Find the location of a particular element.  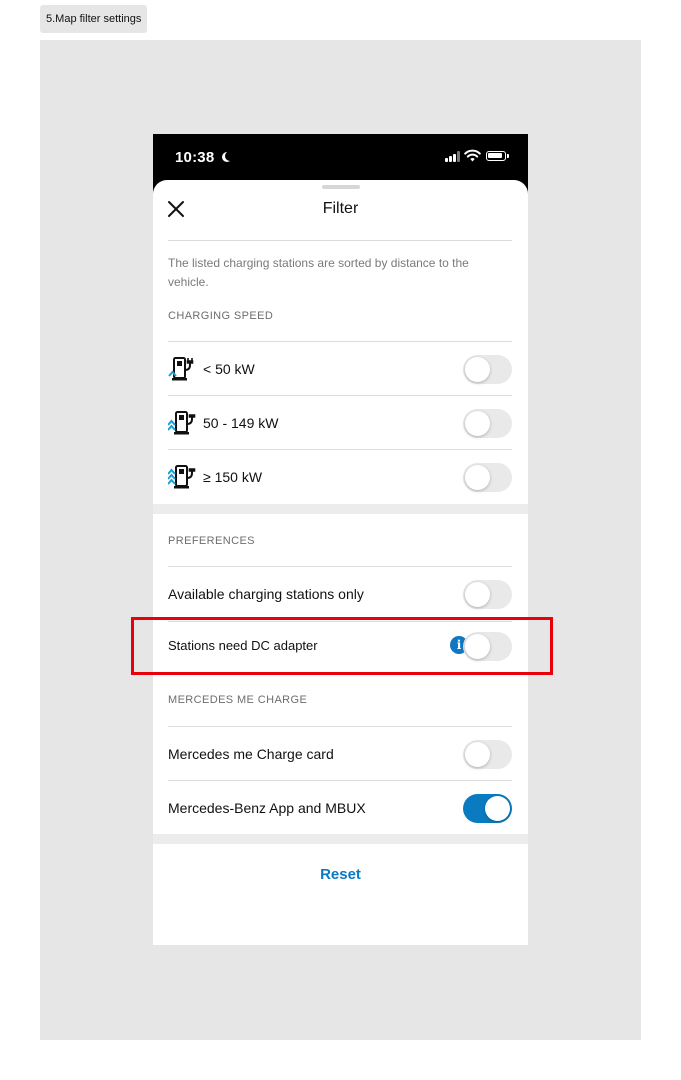

section-header-preferences: PREFERENCES is located at coordinates (211, 541).